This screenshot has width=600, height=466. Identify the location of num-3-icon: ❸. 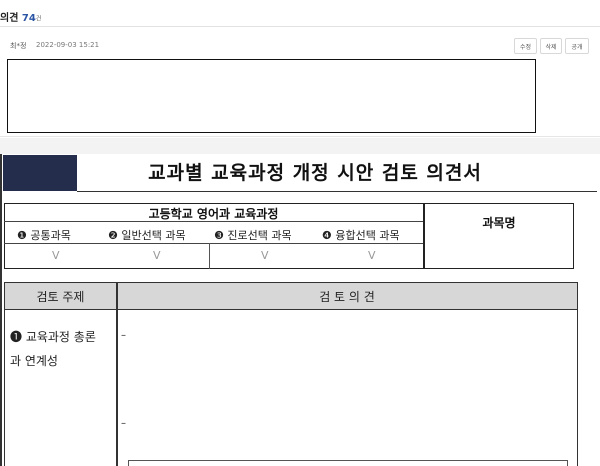
(219, 235).